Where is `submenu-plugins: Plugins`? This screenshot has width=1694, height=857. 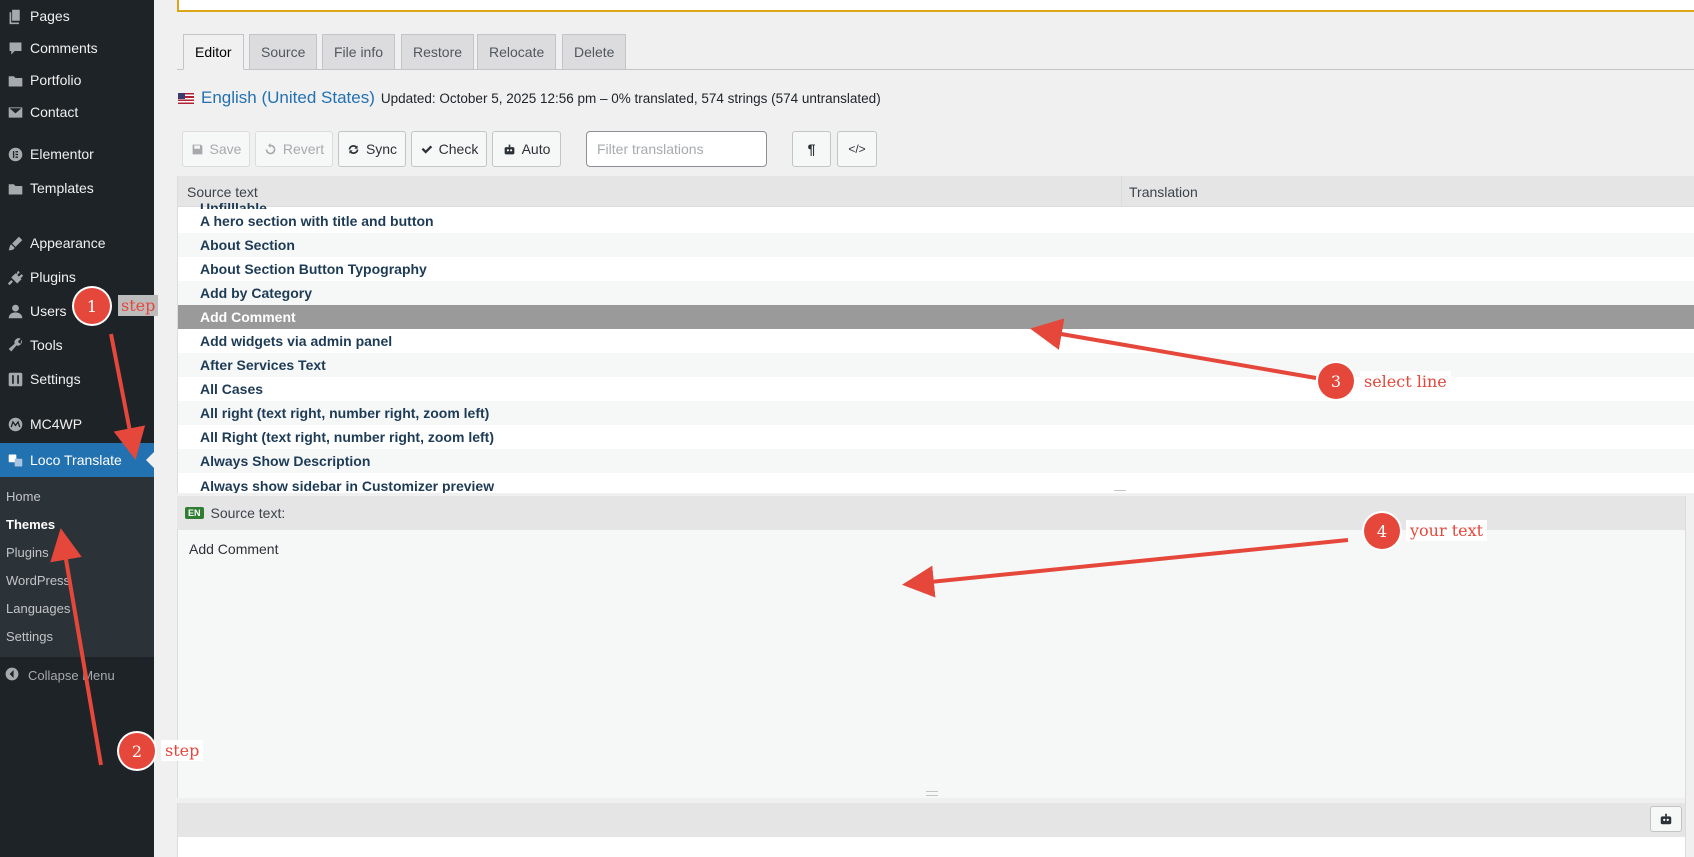
submenu-plugins: Plugins is located at coordinates (27, 552).